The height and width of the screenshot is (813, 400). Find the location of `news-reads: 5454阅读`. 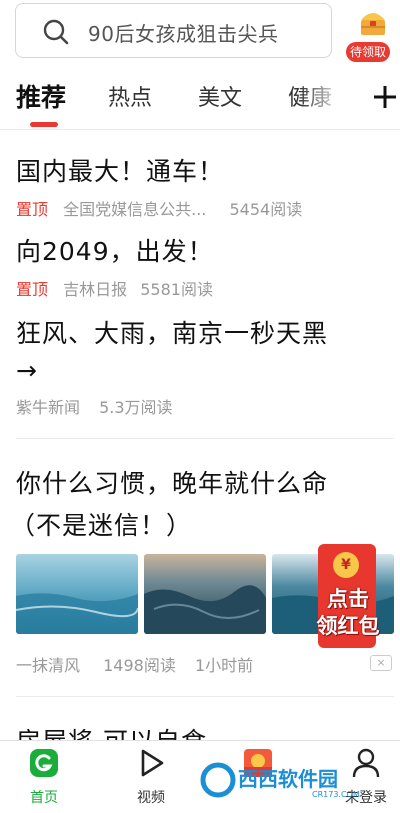

news-reads: 5454阅读 is located at coordinates (266, 209).